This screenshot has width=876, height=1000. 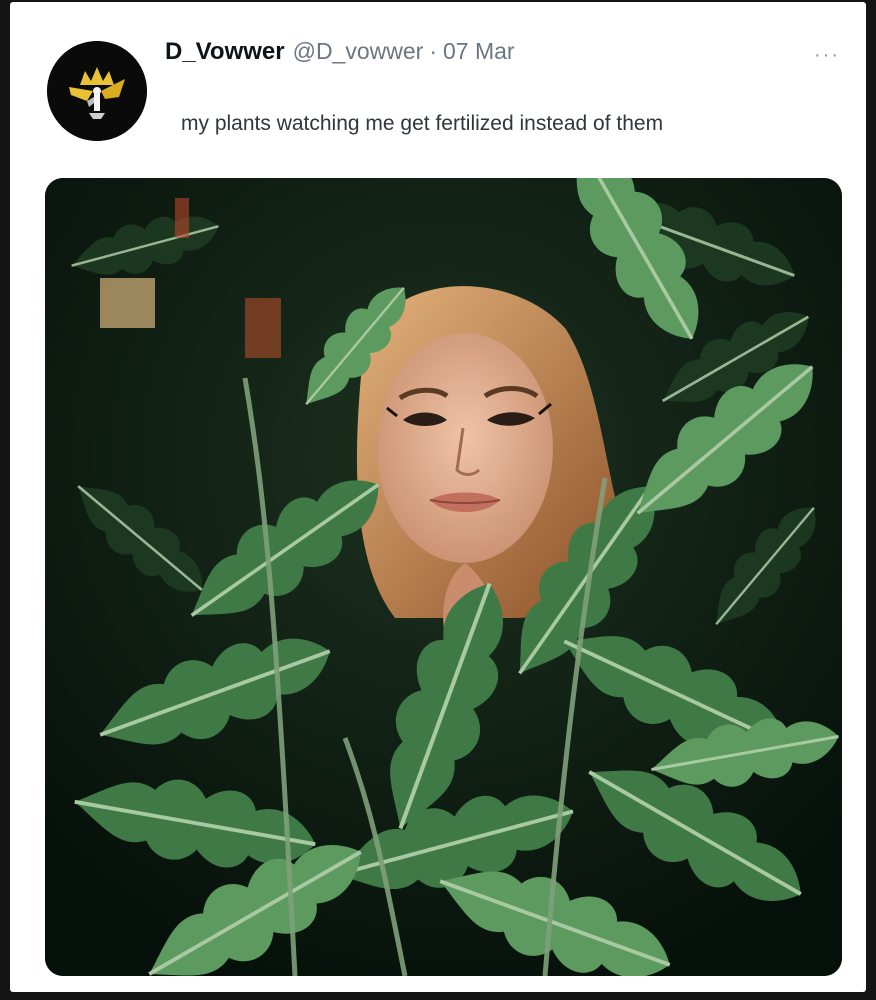 I want to click on display-name: D_Vowwer, so click(x=225, y=52).